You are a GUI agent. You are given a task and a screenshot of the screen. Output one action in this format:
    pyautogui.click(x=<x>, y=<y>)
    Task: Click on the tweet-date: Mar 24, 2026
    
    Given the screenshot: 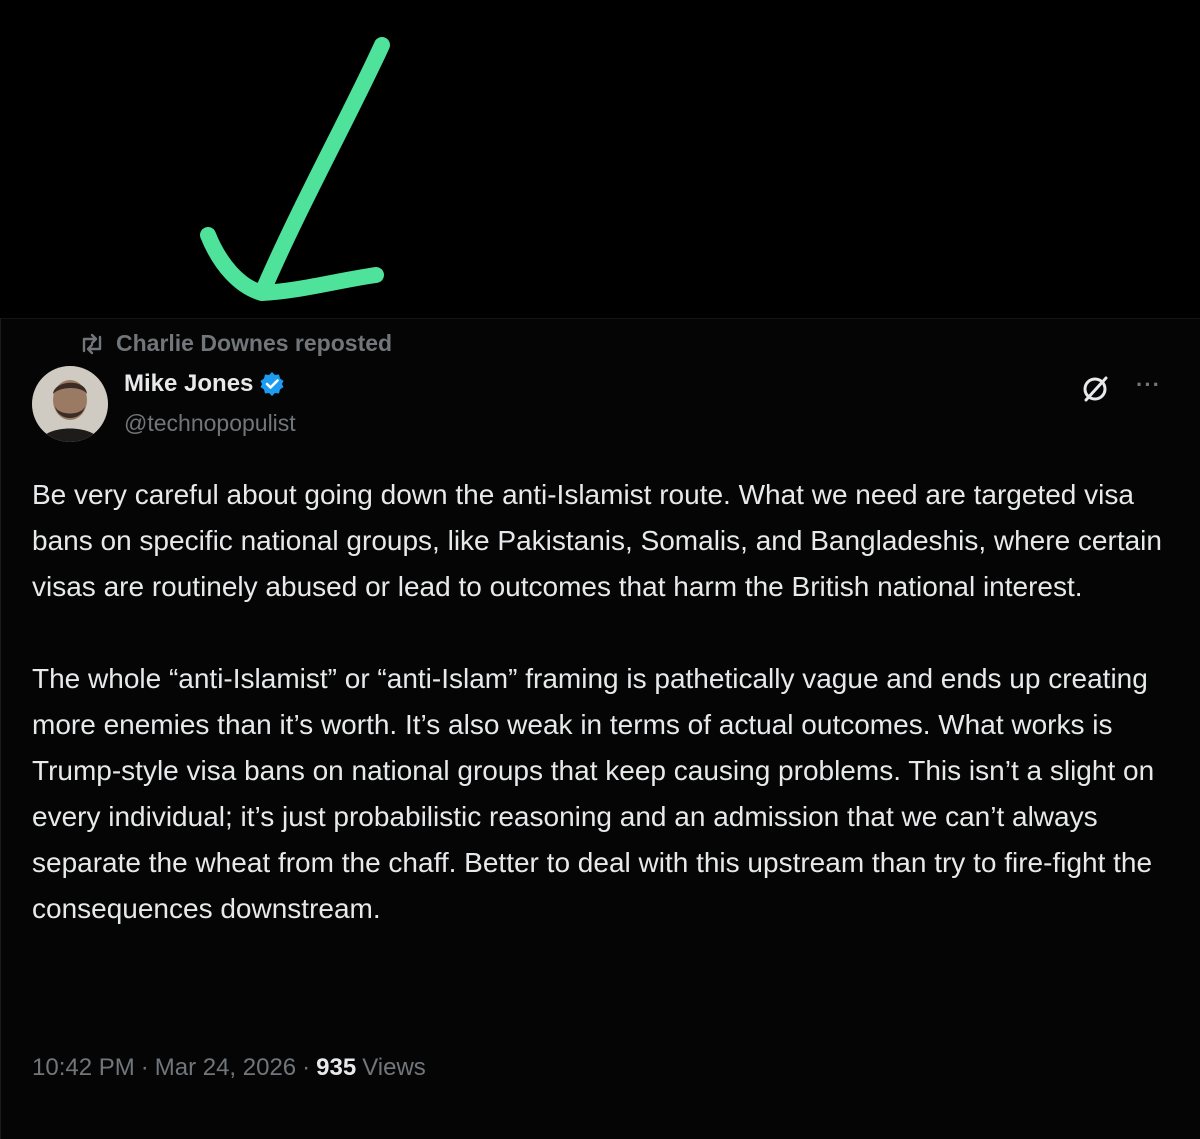 What is the action you would take?
    pyautogui.click(x=225, y=1068)
    